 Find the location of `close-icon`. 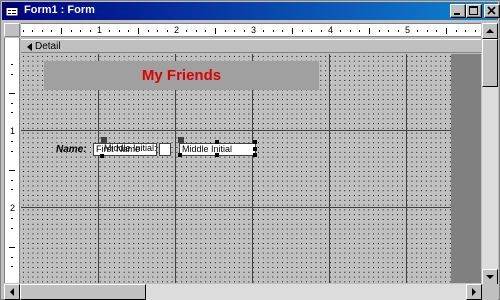

close-icon is located at coordinates (491, 10).